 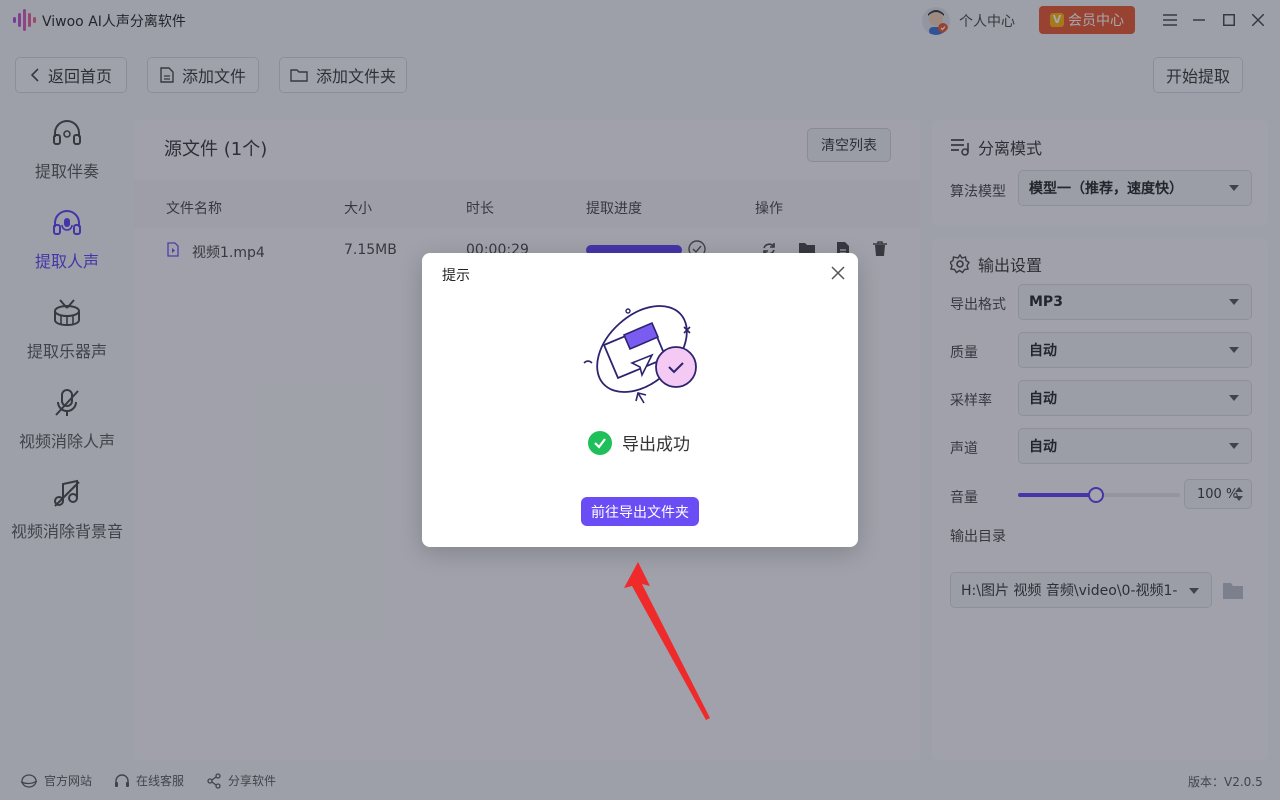 I want to click on open-export-folder-button: 前往导出文件夹, so click(x=640, y=511).